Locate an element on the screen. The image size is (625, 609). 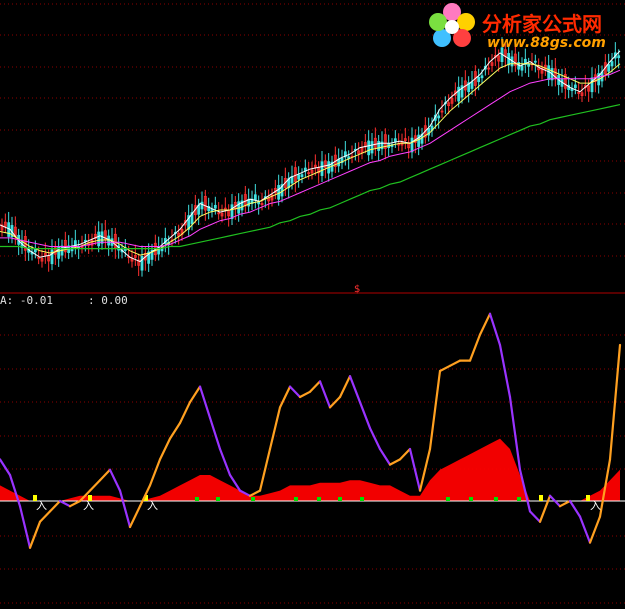
histogram-area is located at coordinates (310, 469).